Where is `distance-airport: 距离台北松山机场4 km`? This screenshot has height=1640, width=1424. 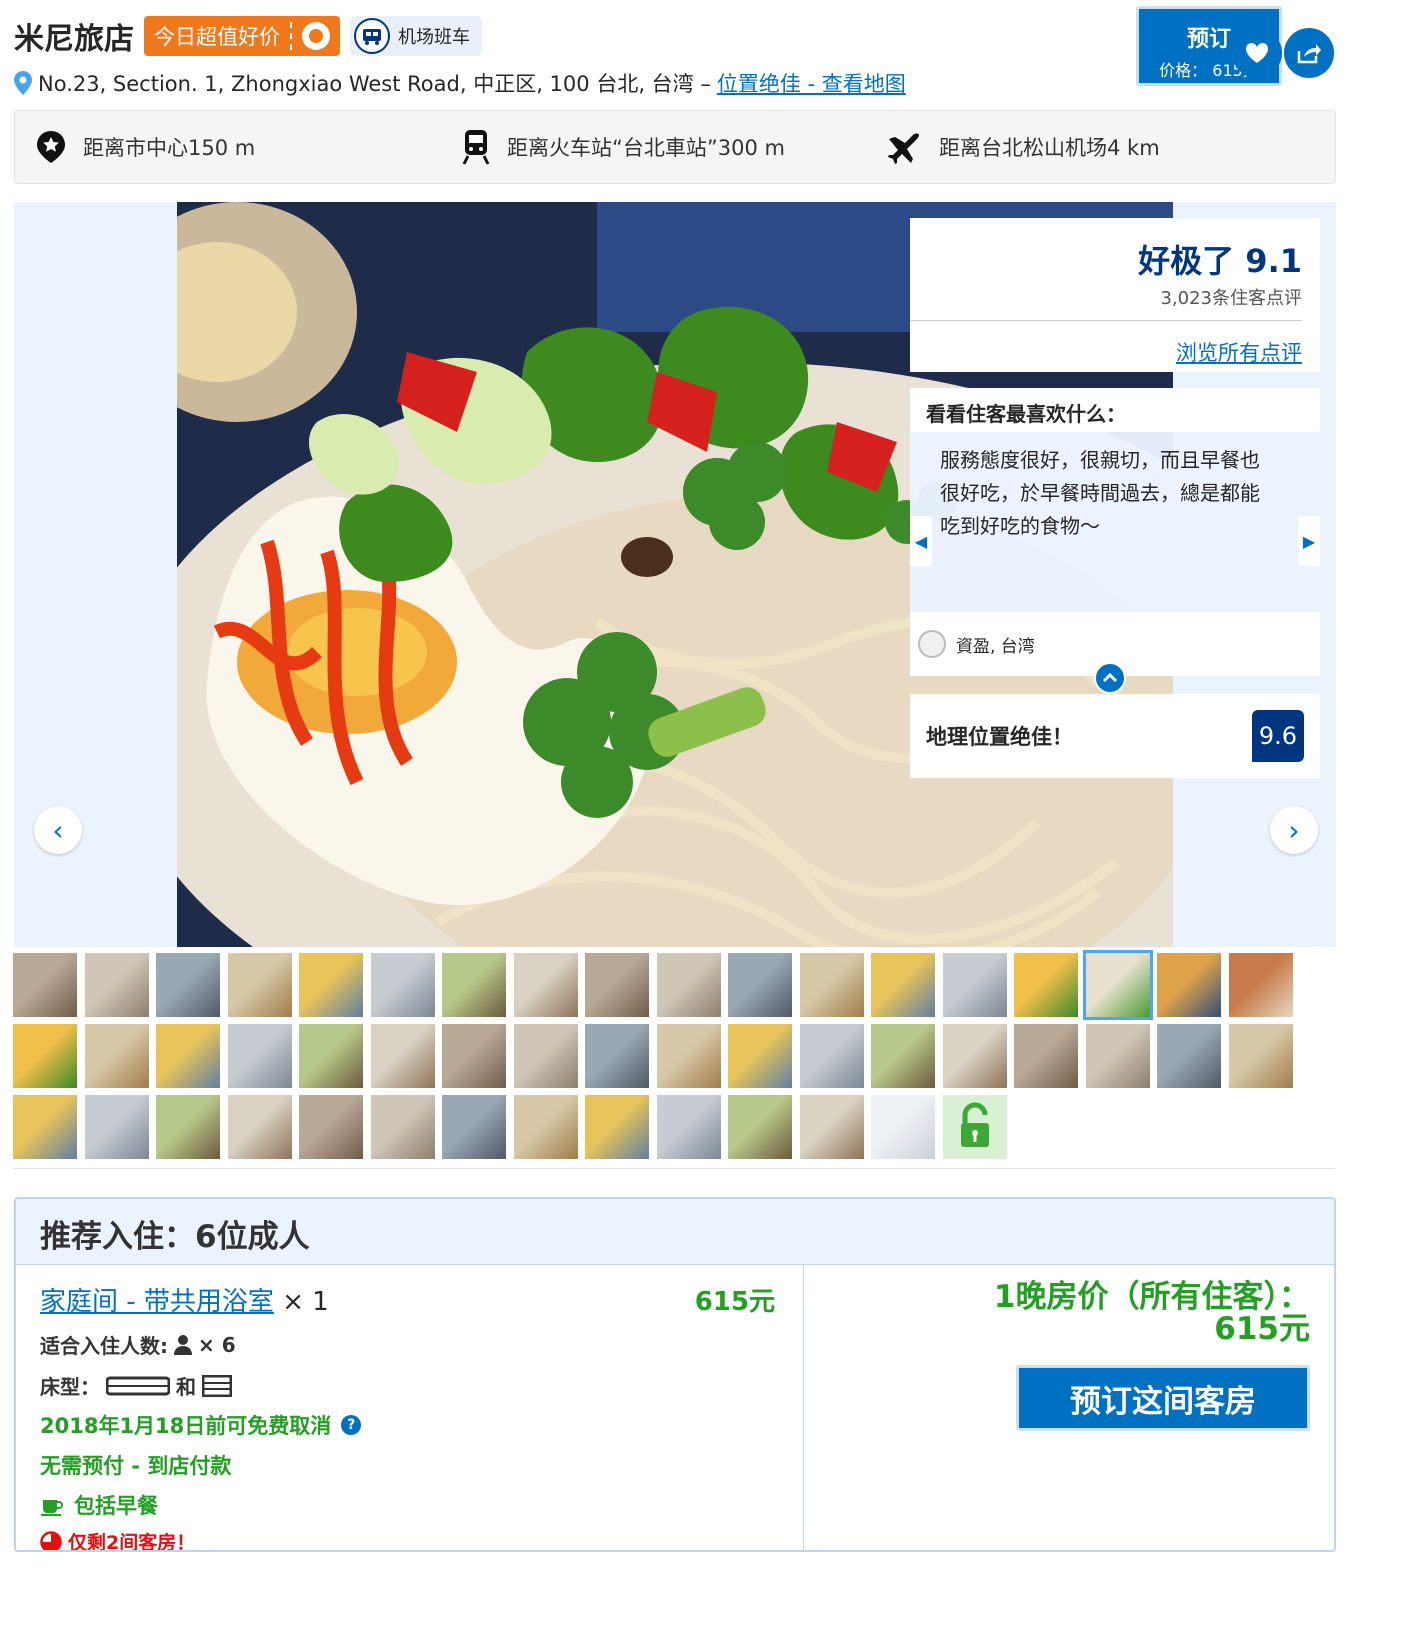 distance-airport: 距离台北松山机场4 km is located at coordinates (1023, 147).